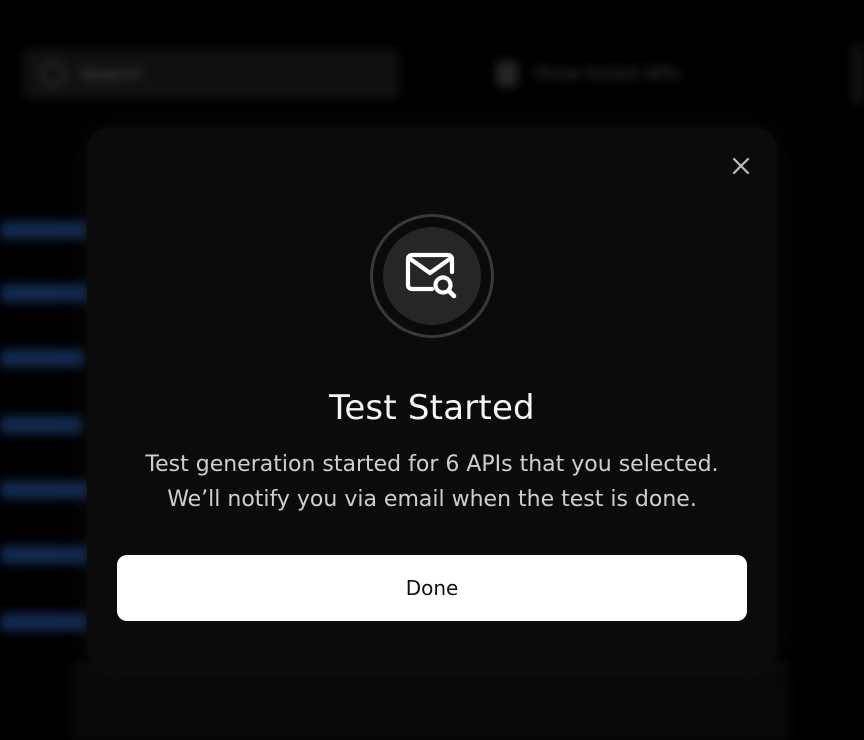 The image size is (864, 740). I want to click on mail-icon-badge, so click(432, 276).